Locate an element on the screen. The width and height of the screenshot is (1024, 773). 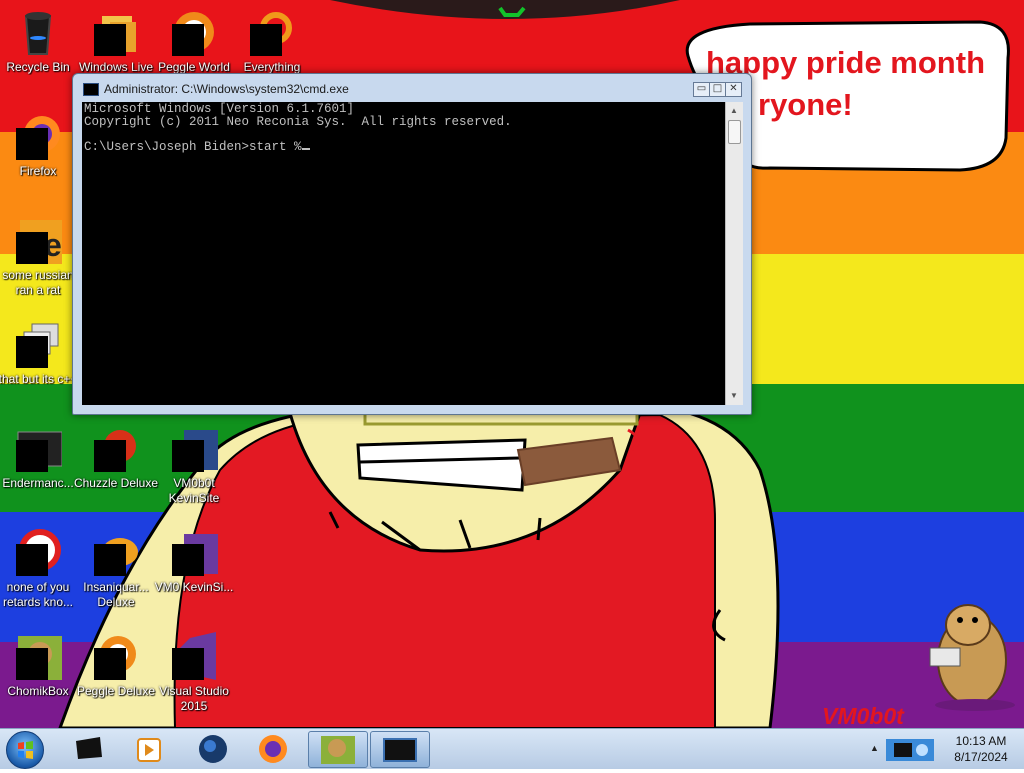
icon-label: Peggle Deluxe is located at coordinates (116, 691).